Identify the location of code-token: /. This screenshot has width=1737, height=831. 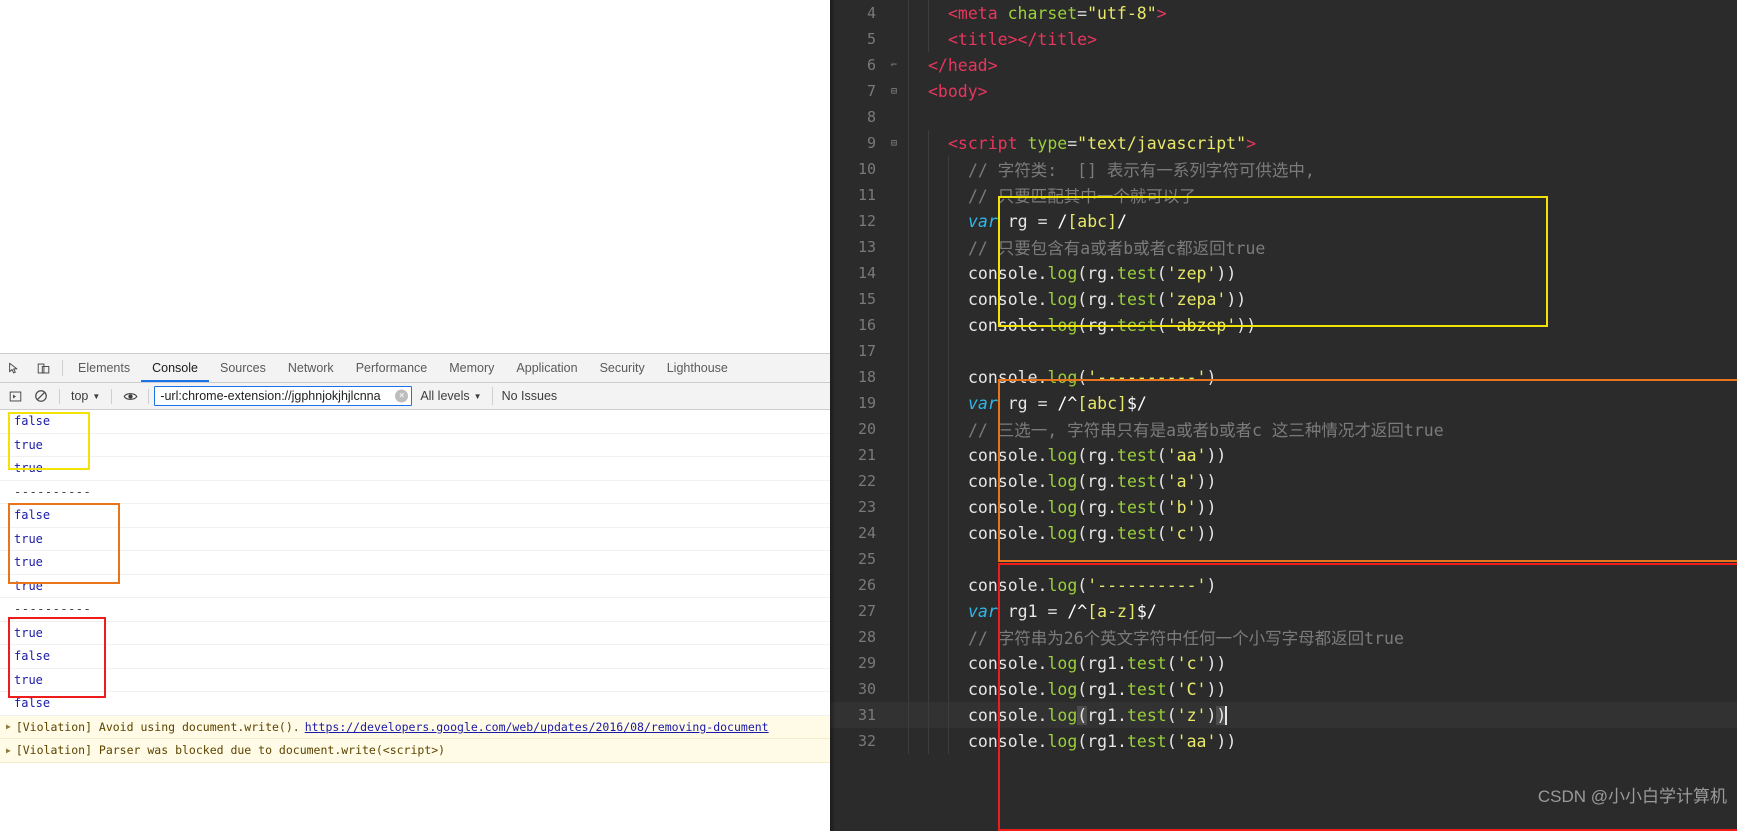
(1062, 221).